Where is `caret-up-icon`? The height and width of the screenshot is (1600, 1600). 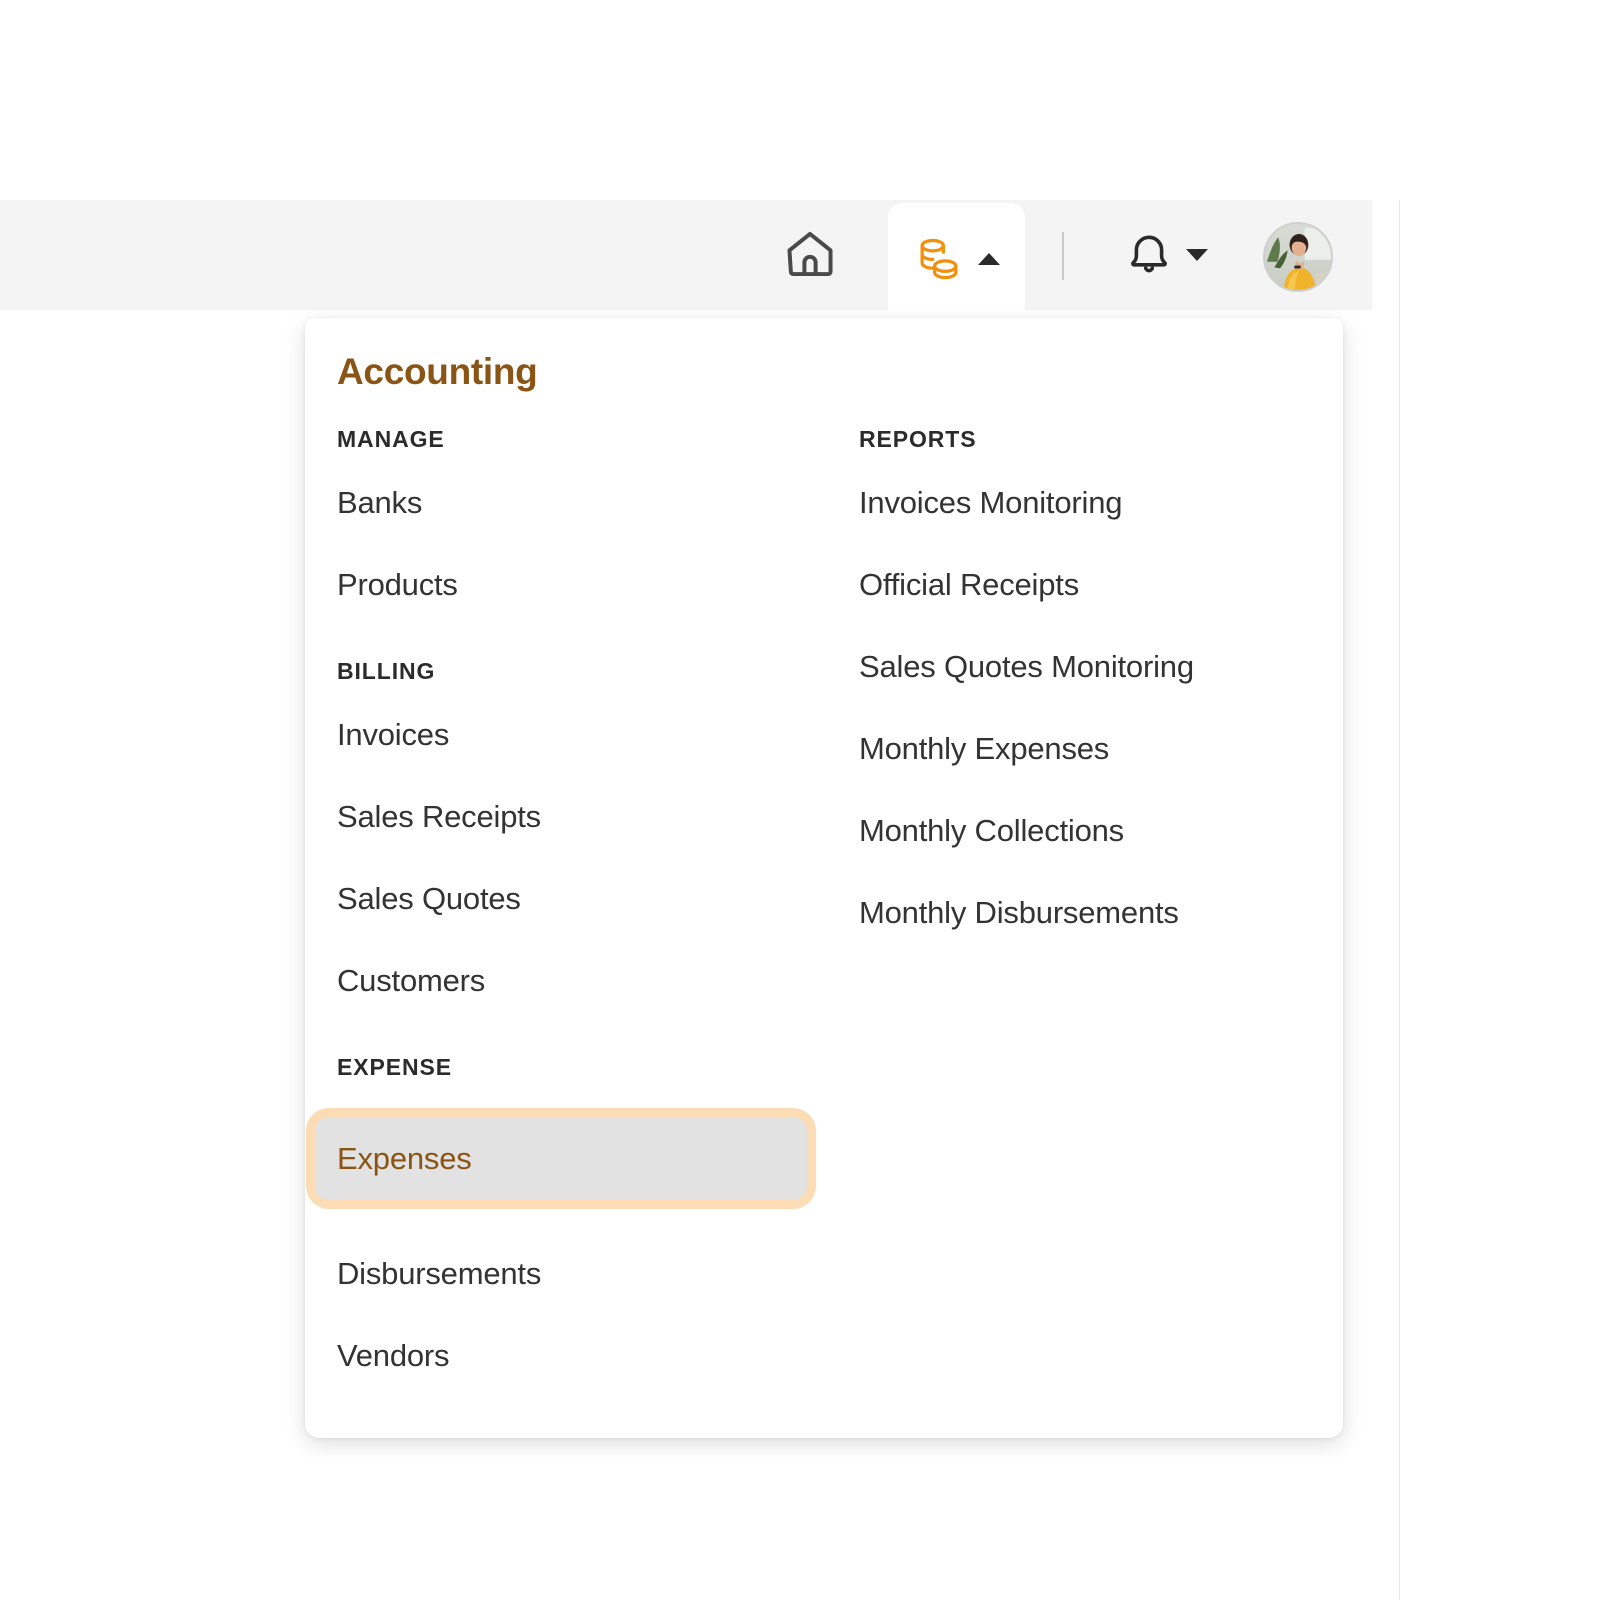
caret-up-icon is located at coordinates (988, 259).